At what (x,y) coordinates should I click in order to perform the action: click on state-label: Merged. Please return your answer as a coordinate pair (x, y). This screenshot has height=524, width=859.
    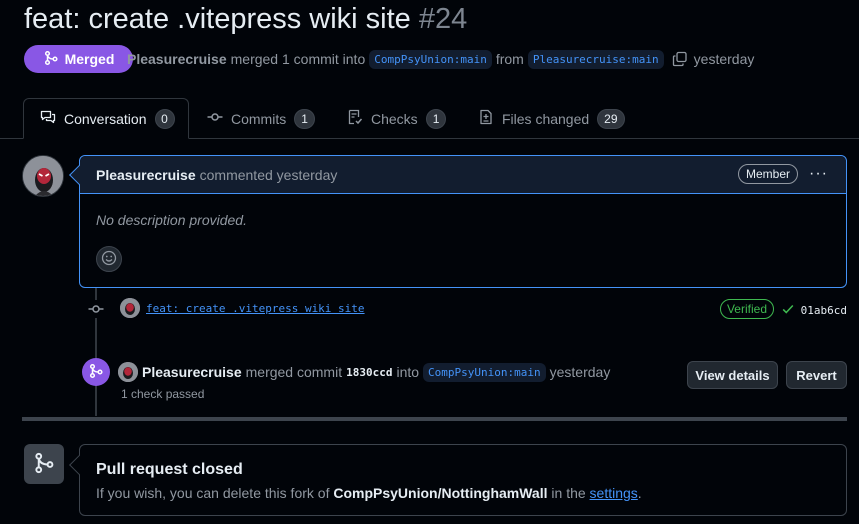
    Looking at the image, I should click on (89, 59).